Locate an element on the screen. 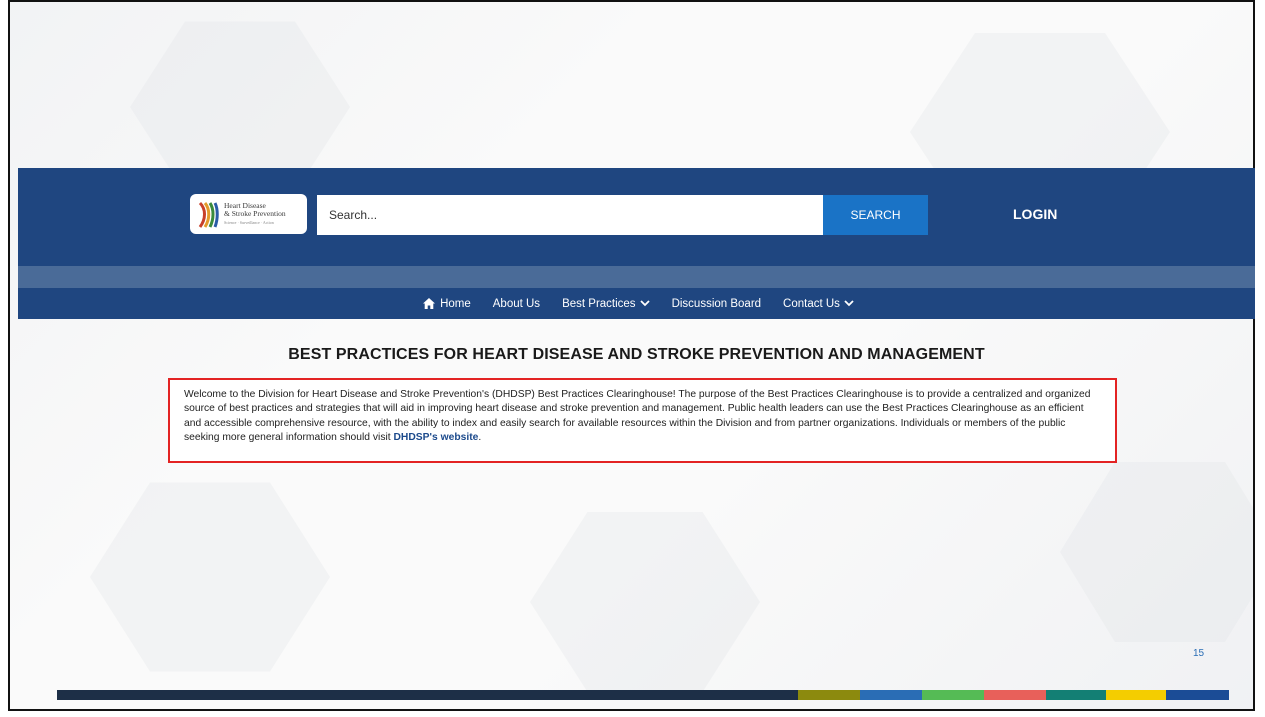 Image resolution: width=1265 pixels, height=717 pixels. nav-item-contact-us: Contact Us is located at coordinates (818, 304).